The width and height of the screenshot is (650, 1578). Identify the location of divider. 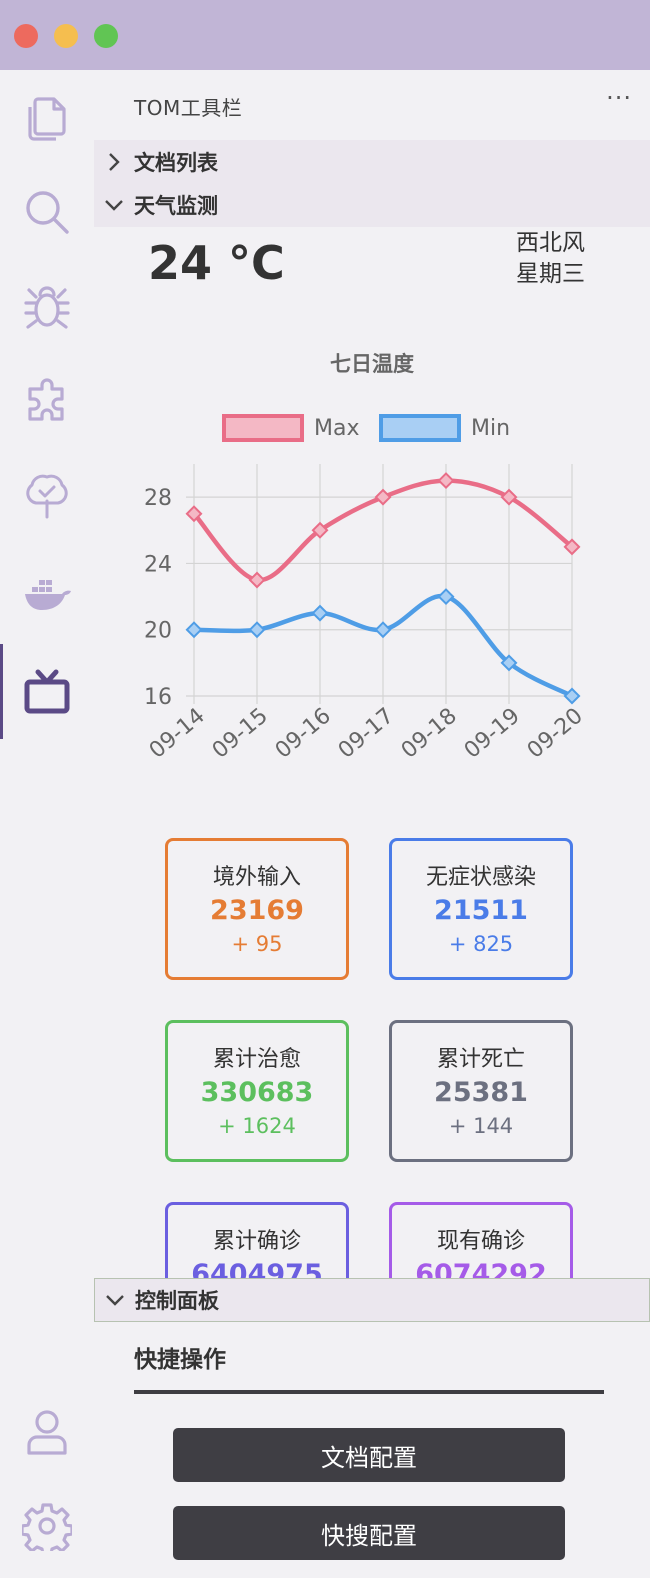
(369, 1392).